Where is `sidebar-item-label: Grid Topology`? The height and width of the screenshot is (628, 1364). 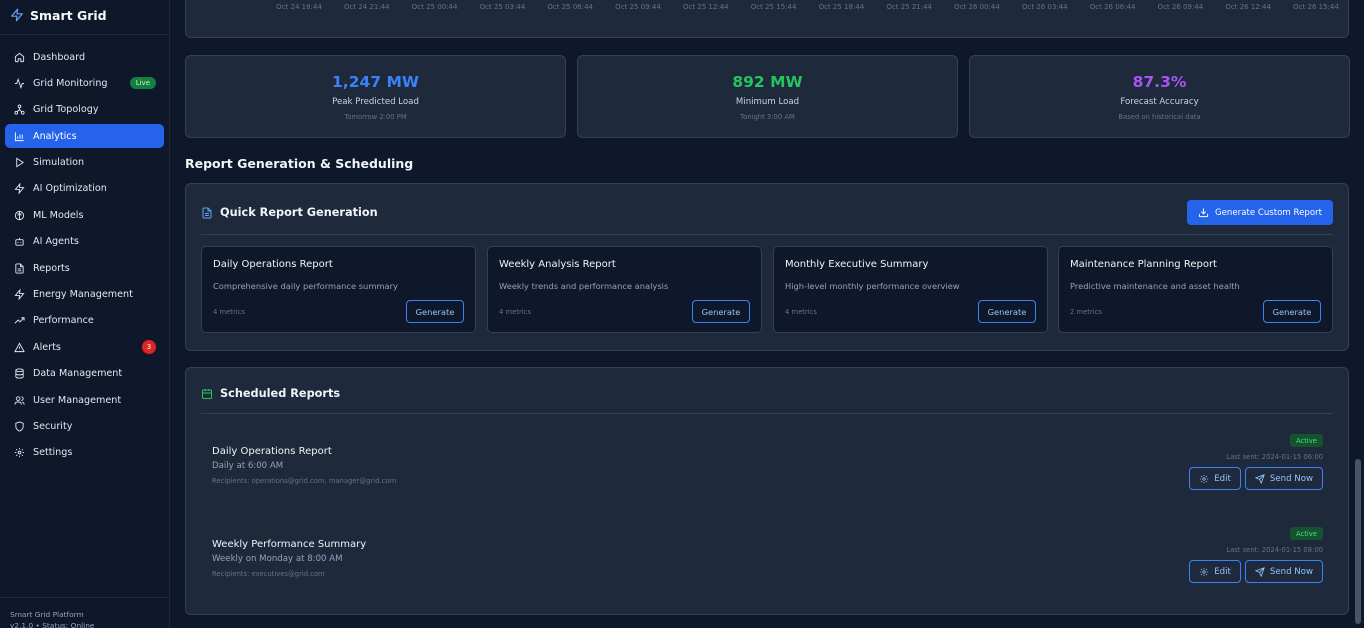 sidebar-item-label: Grid Topology is located at coordinates (66, 110).